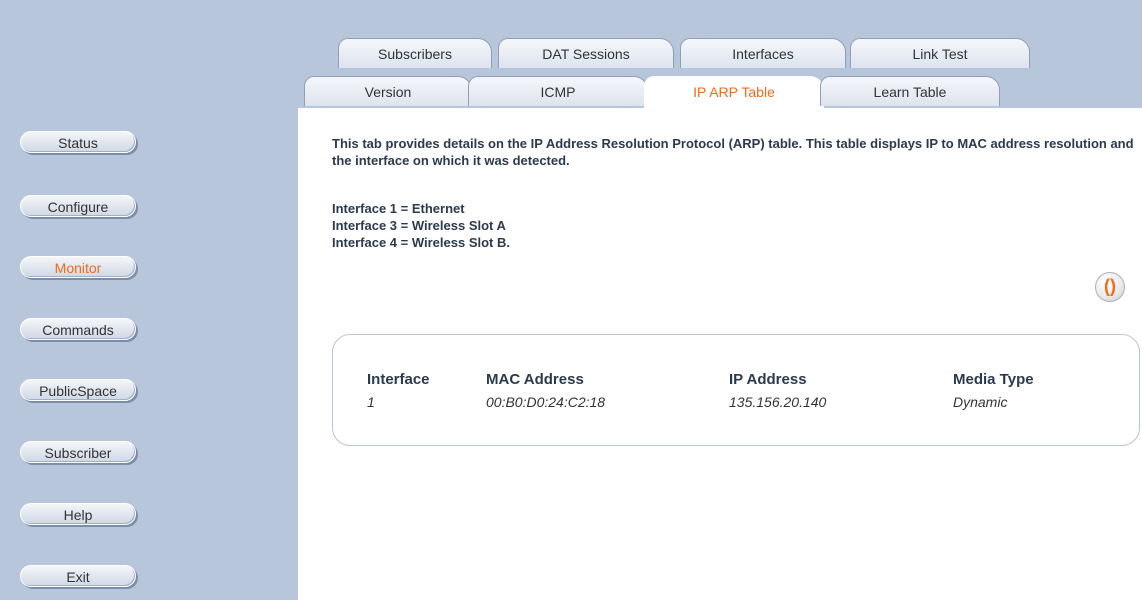 This screenshot has width=1142, height=600. I want to click on exit-button: Exit, so click(78, 576).